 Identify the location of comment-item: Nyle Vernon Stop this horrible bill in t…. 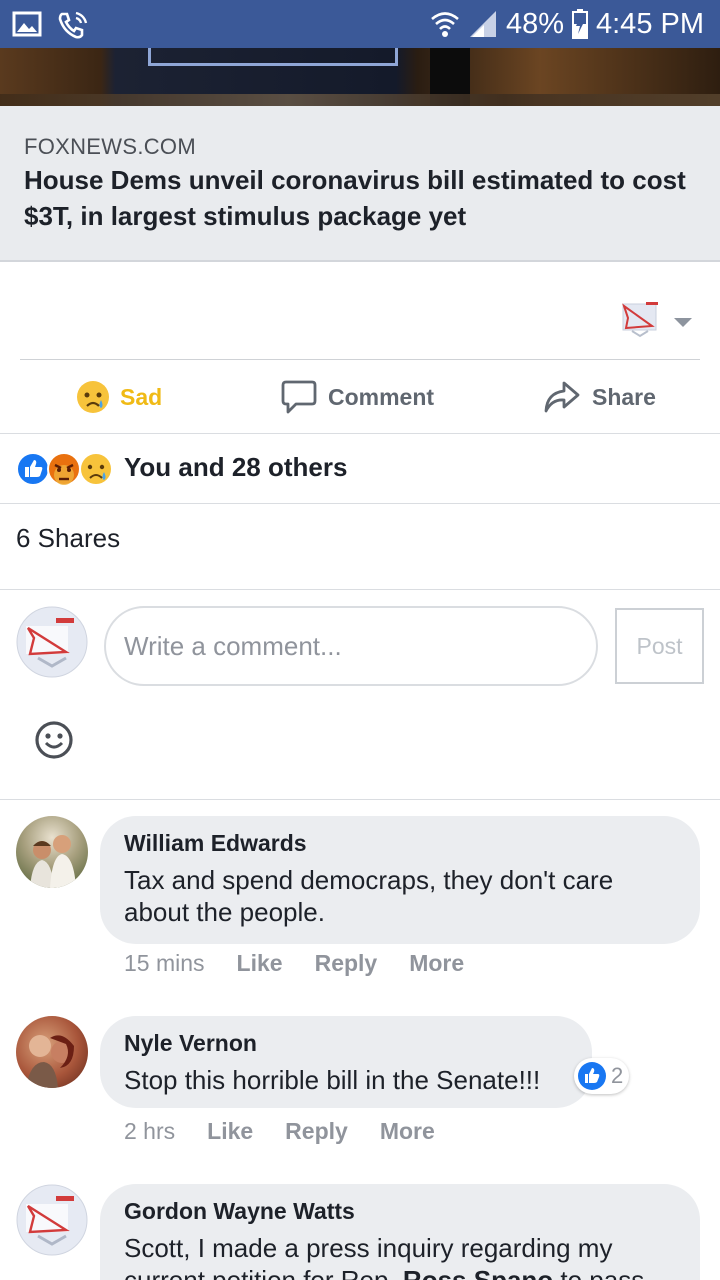
(360, 1085).